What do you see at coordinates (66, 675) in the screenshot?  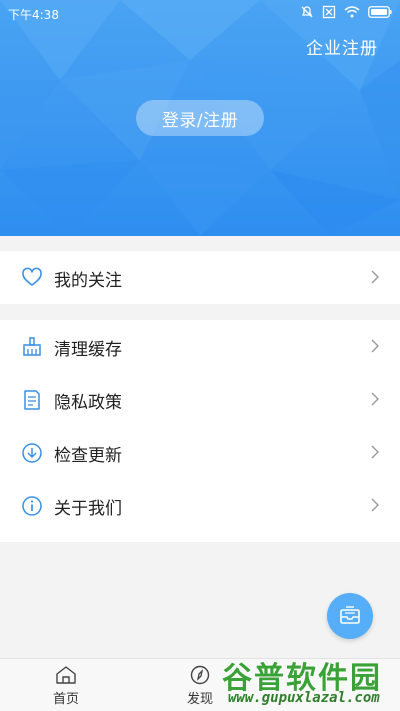 I see `home-icon` at bounding box center [66, 675].